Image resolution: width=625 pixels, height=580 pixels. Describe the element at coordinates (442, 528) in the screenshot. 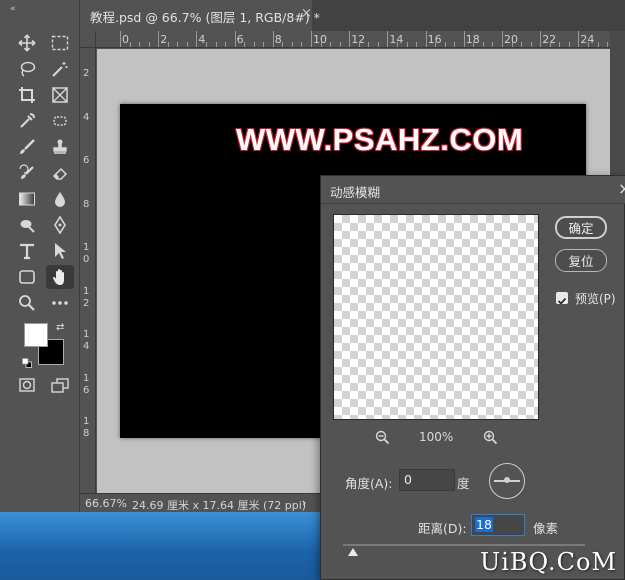

I see `distance-label: 距离(D):` at that location.